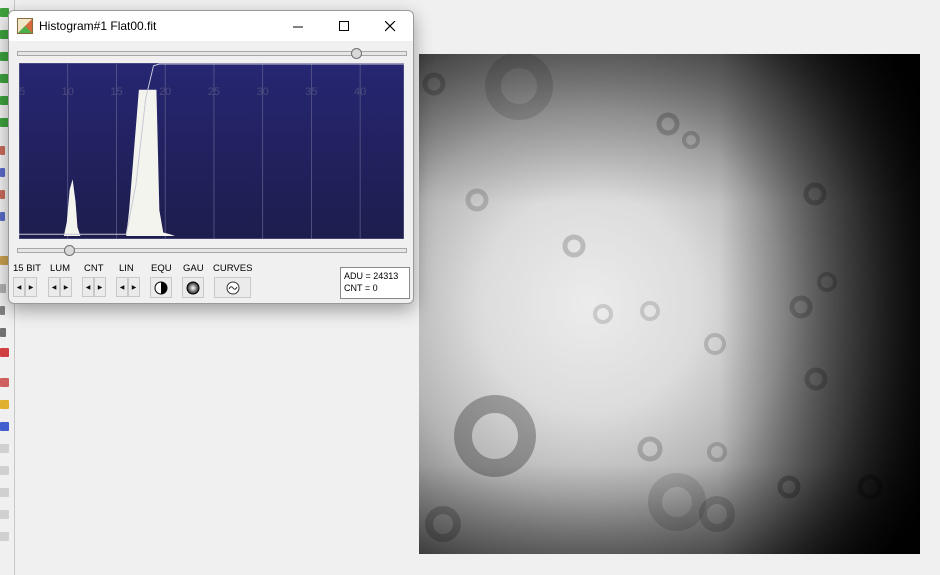 The image size is (940, 575). Describe the element at coordinates (54, 287) in the screenshot. I see `lum-left-arrow-icon: ◀` at that location.